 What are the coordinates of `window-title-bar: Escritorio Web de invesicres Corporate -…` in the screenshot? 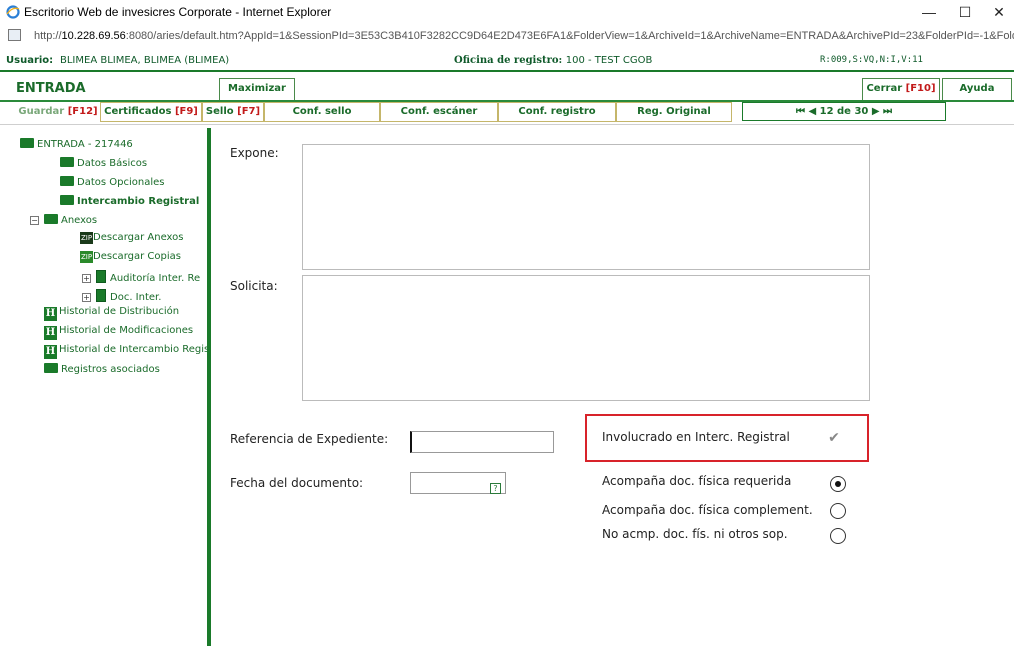 It's located at (507, 12).